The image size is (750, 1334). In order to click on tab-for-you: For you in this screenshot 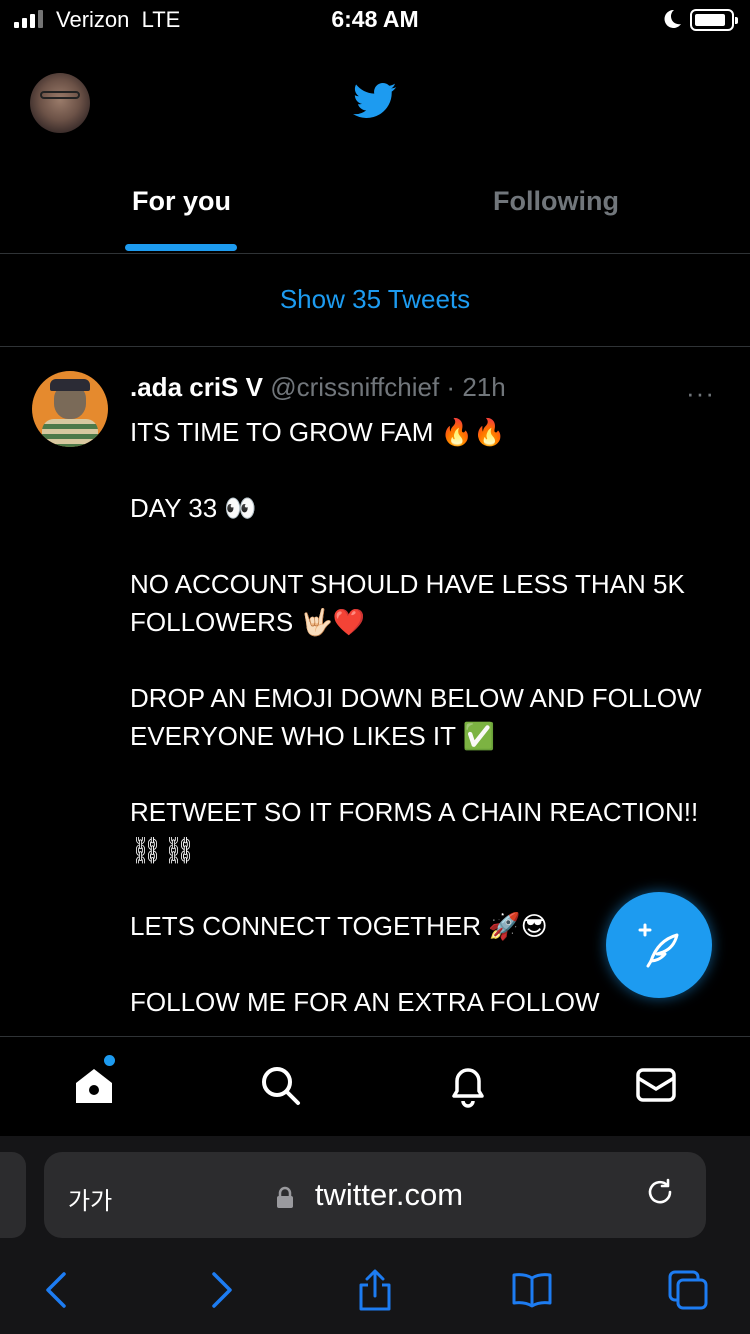, I will do `click(181, 201)`.